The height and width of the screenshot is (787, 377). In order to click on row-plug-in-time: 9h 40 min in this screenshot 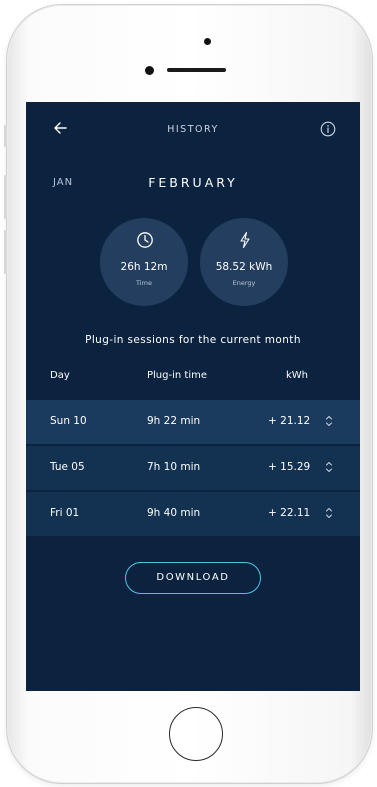, I will do `click(174, 513)`.